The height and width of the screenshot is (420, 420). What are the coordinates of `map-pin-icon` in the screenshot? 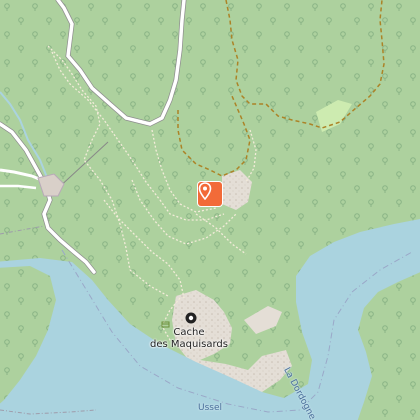 It's located at (205, 191).